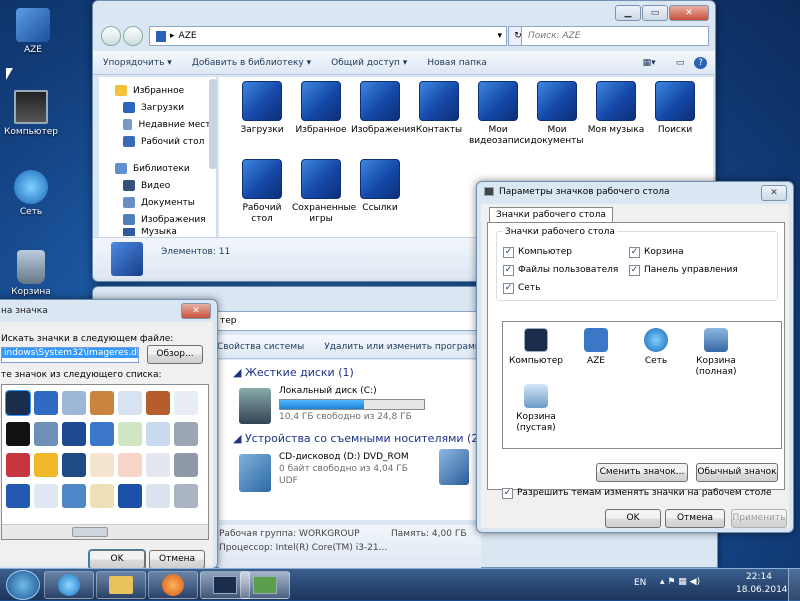  What do you see at coordinates (628, 13) in the screenshot?
I see `minimize-button: ▁` at bounding box center [628, 13].